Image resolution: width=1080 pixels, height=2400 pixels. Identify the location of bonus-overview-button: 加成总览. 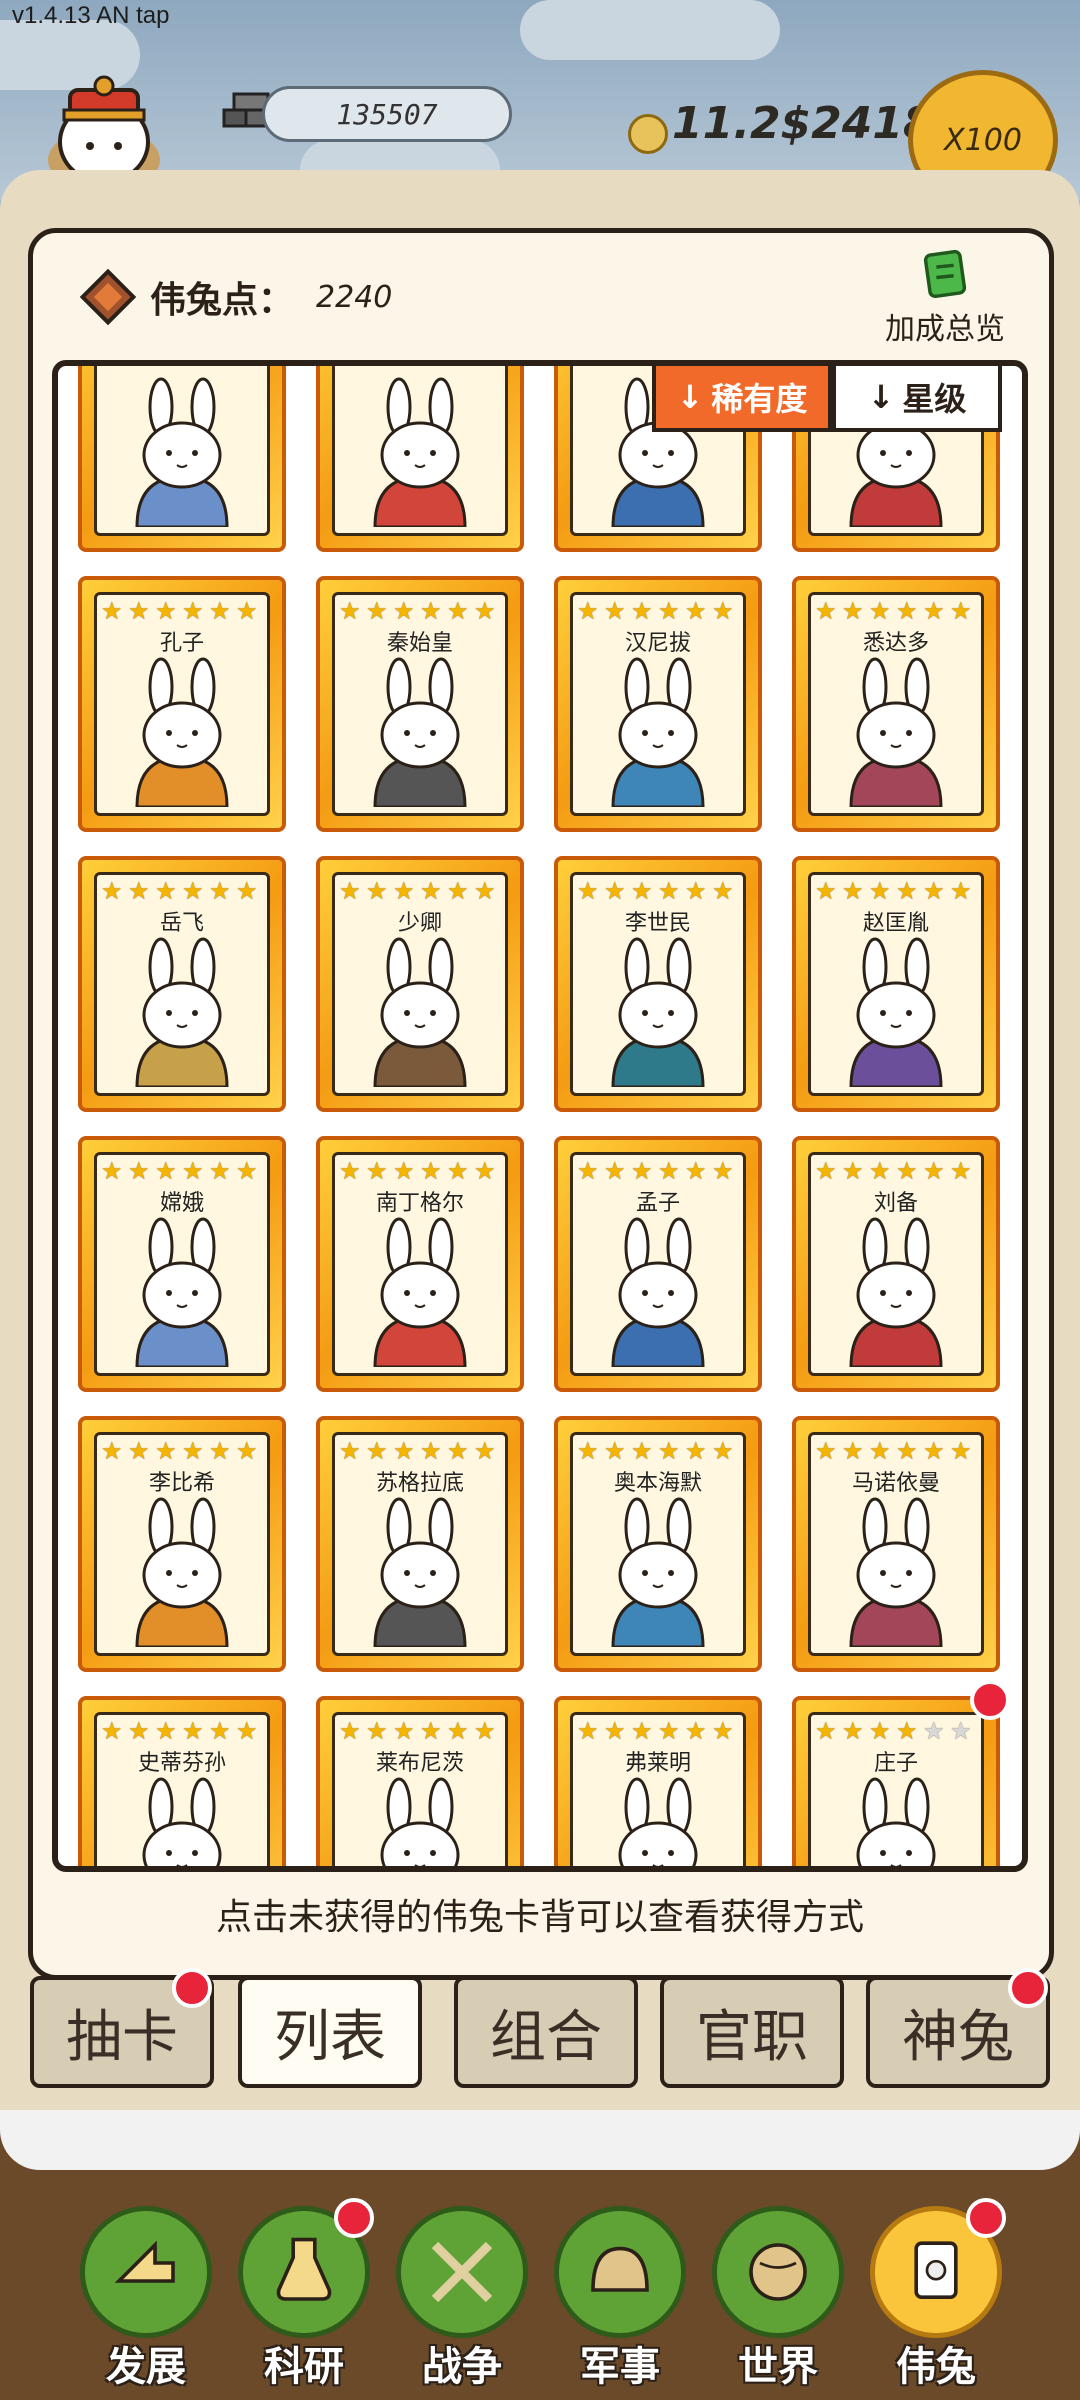
(945, 298).